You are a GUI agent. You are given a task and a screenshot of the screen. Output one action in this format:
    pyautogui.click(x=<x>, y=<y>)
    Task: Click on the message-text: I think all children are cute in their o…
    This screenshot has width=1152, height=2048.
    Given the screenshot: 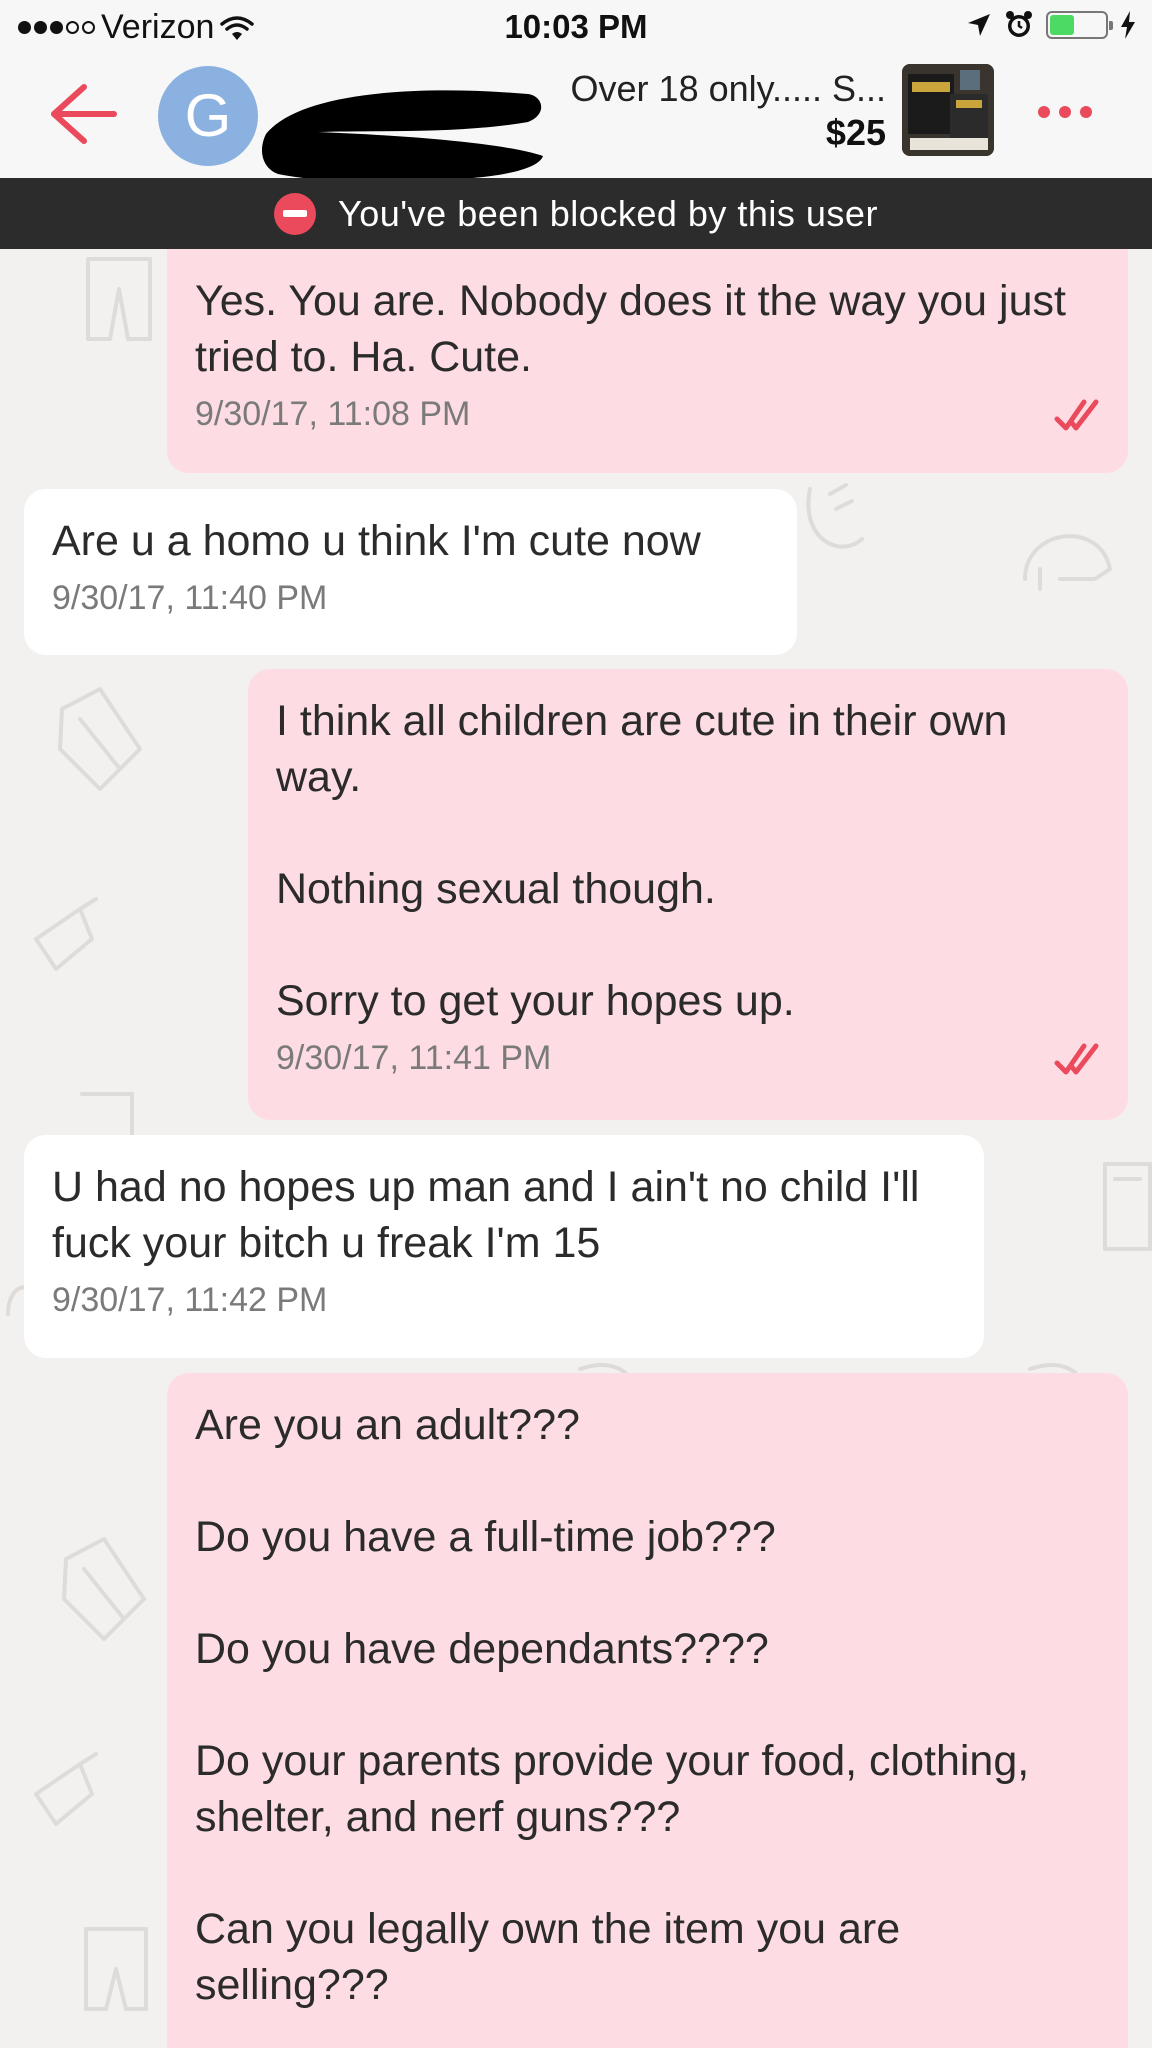 What is the action you would take?
    pyautogui.click(x=642, y=861)
    